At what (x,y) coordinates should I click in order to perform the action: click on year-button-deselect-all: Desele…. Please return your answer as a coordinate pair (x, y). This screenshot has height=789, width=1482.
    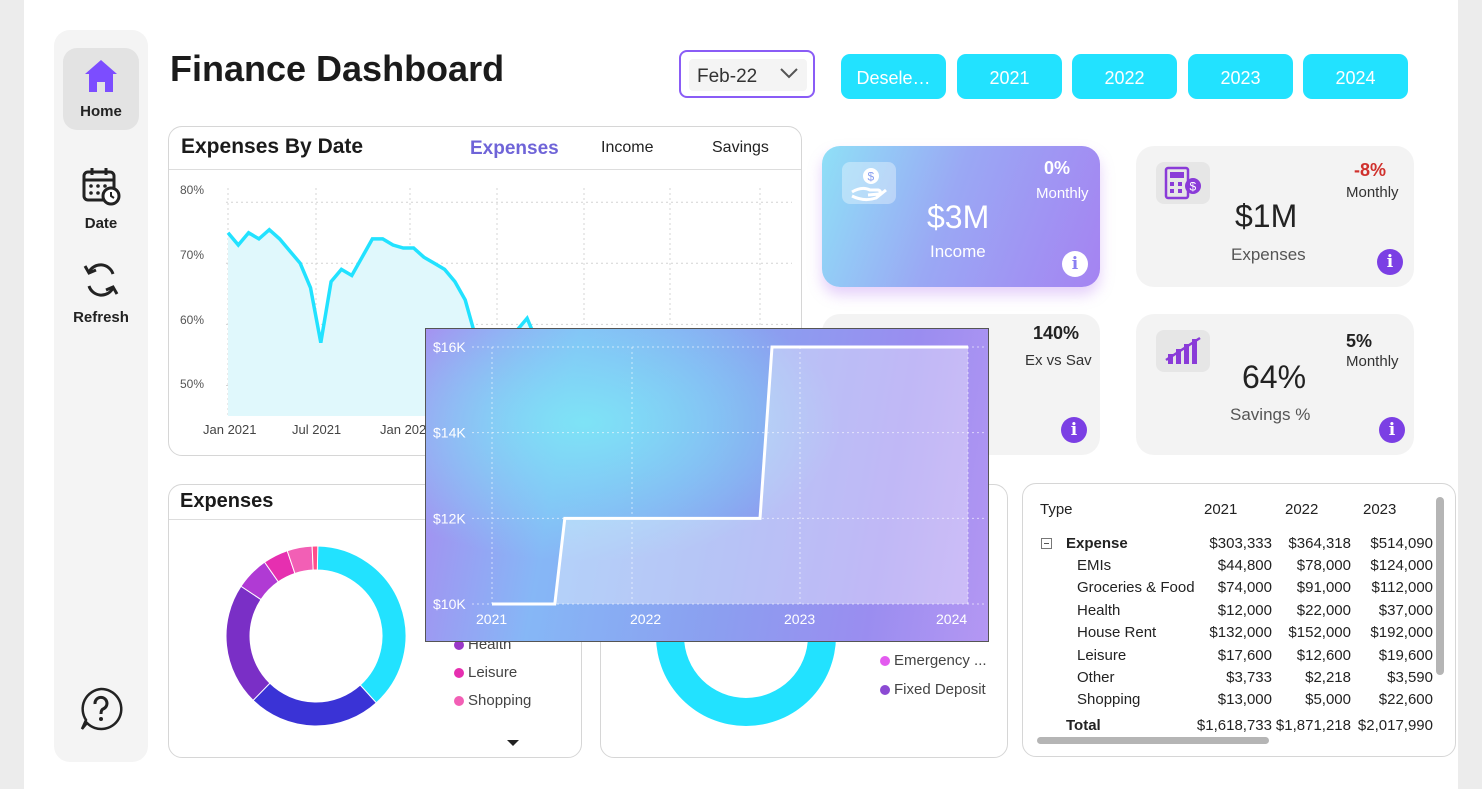
    Looking at the image, I should click on (893, 76).